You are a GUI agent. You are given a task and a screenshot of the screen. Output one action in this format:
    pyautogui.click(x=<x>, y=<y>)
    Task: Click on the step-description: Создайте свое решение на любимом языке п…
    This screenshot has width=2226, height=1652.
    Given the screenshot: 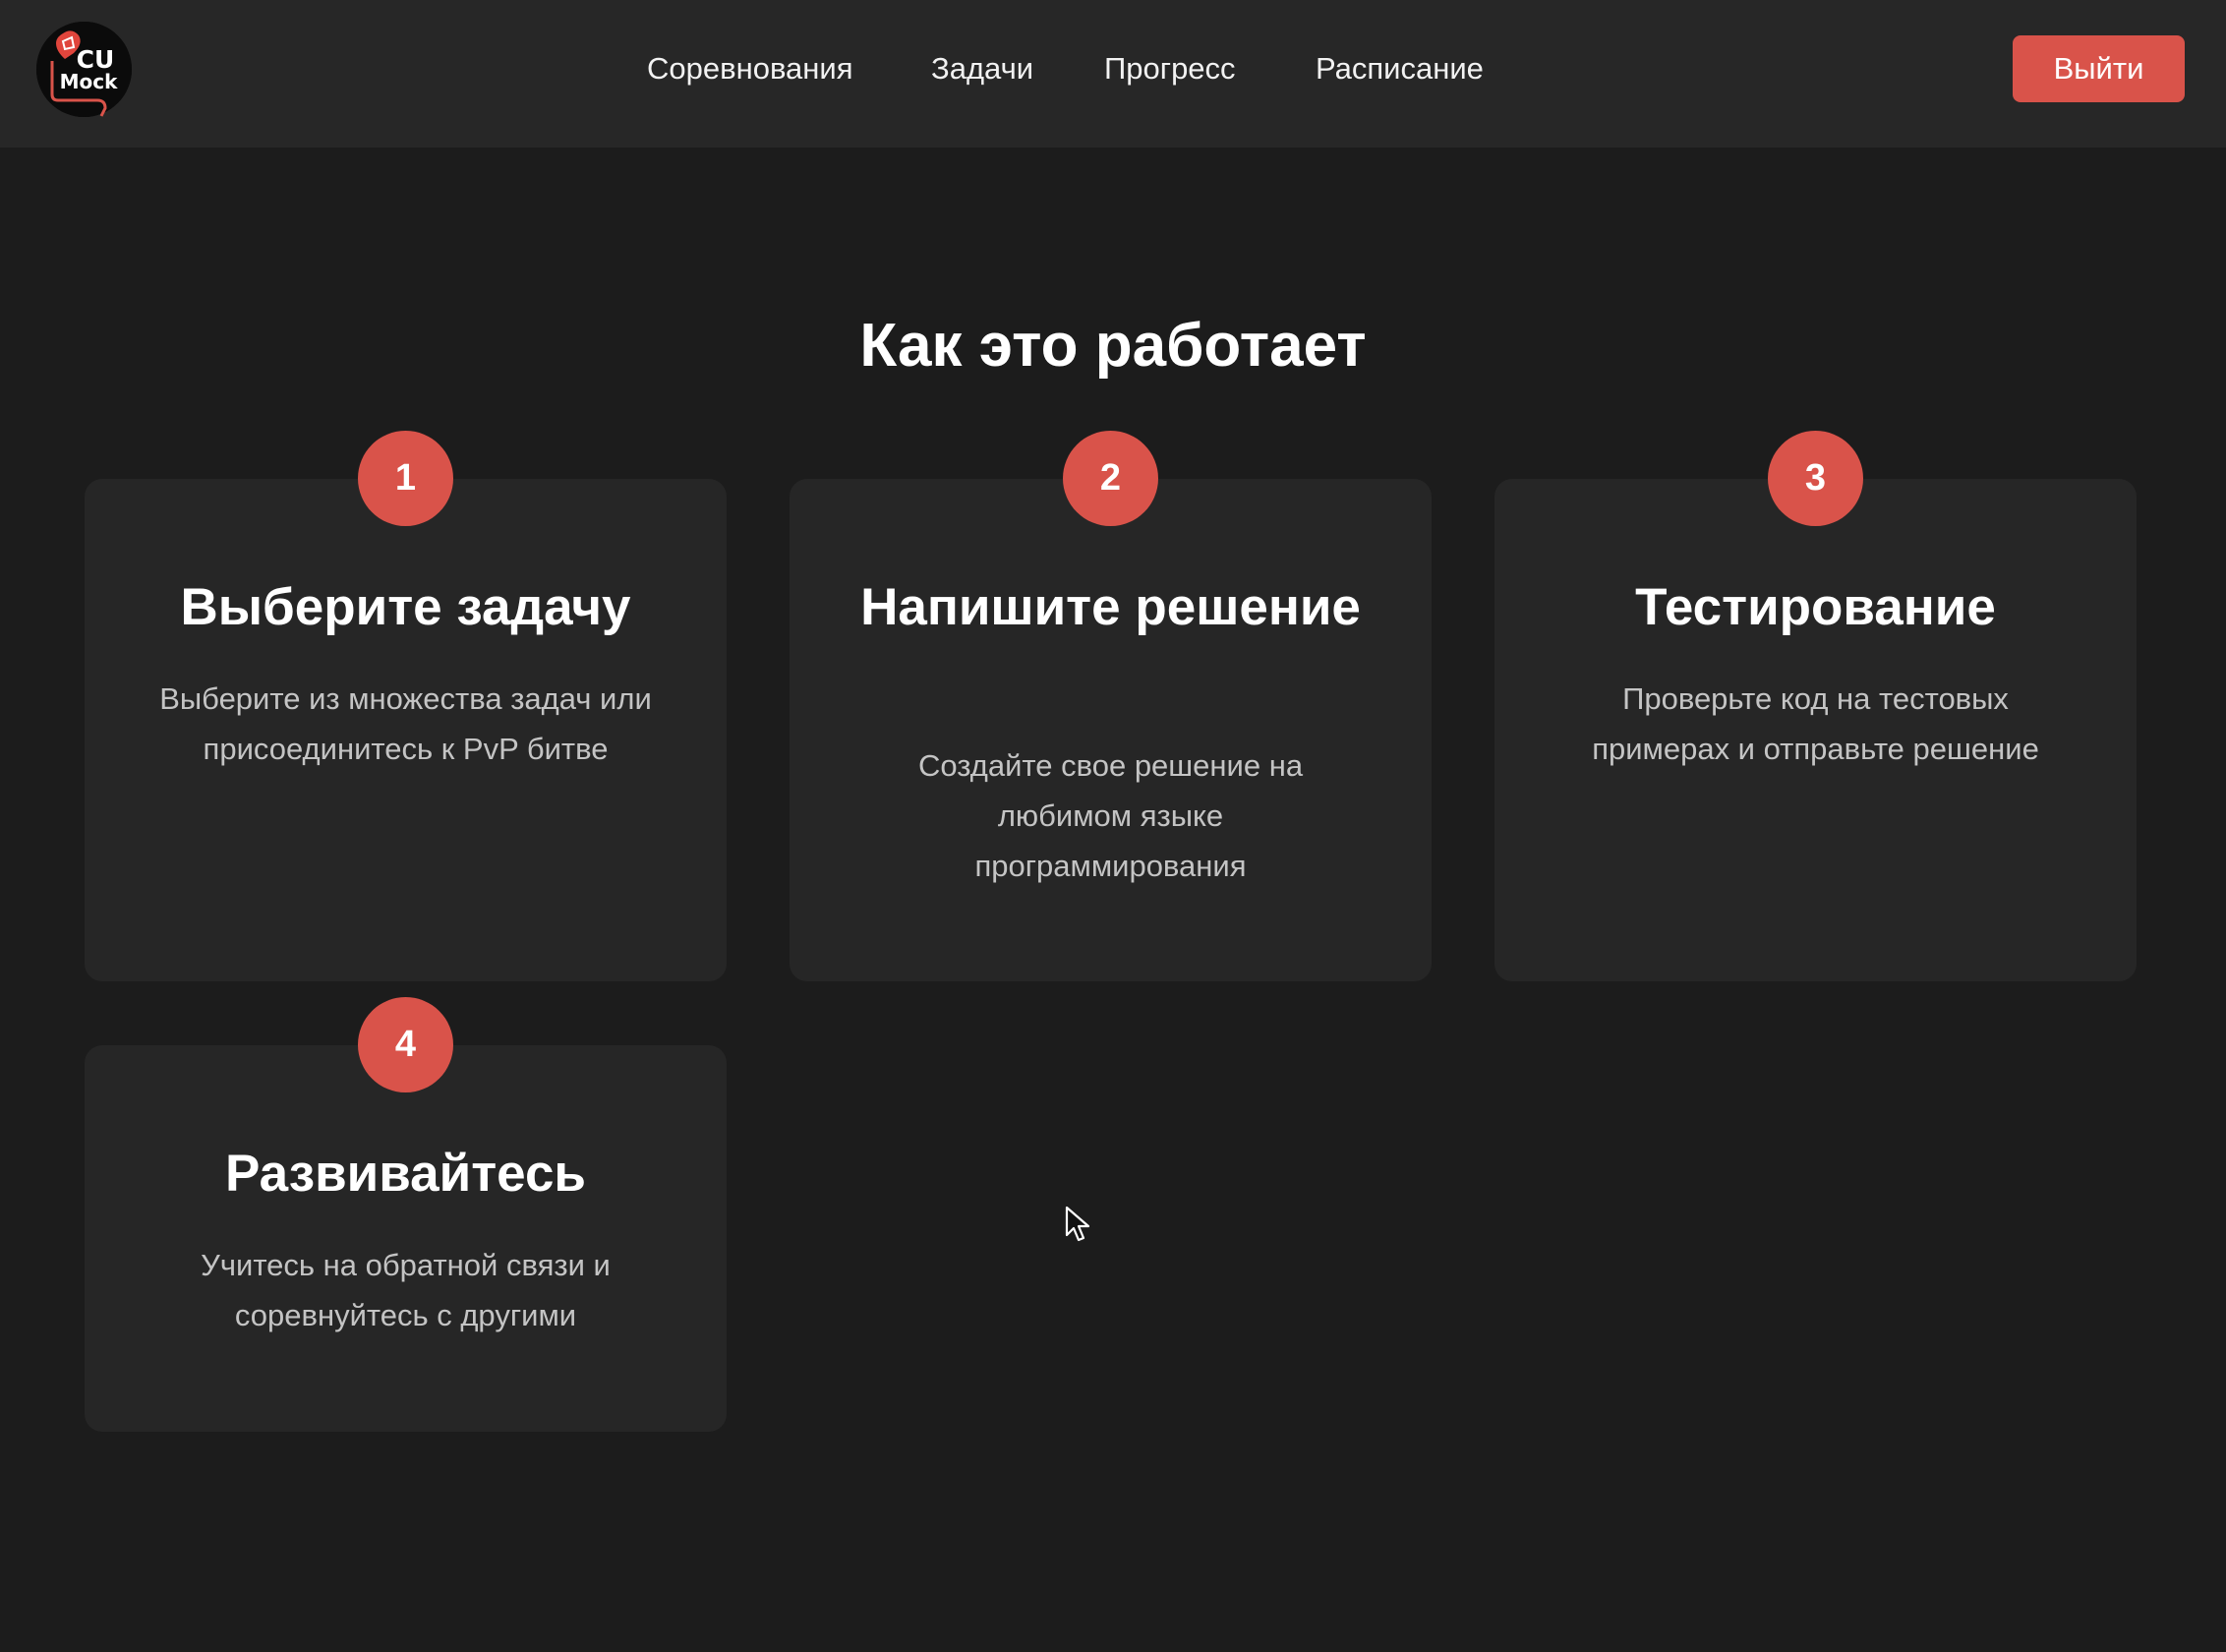 What is the action you would take?
    pyautogui.click(x=1110, y=815)
    